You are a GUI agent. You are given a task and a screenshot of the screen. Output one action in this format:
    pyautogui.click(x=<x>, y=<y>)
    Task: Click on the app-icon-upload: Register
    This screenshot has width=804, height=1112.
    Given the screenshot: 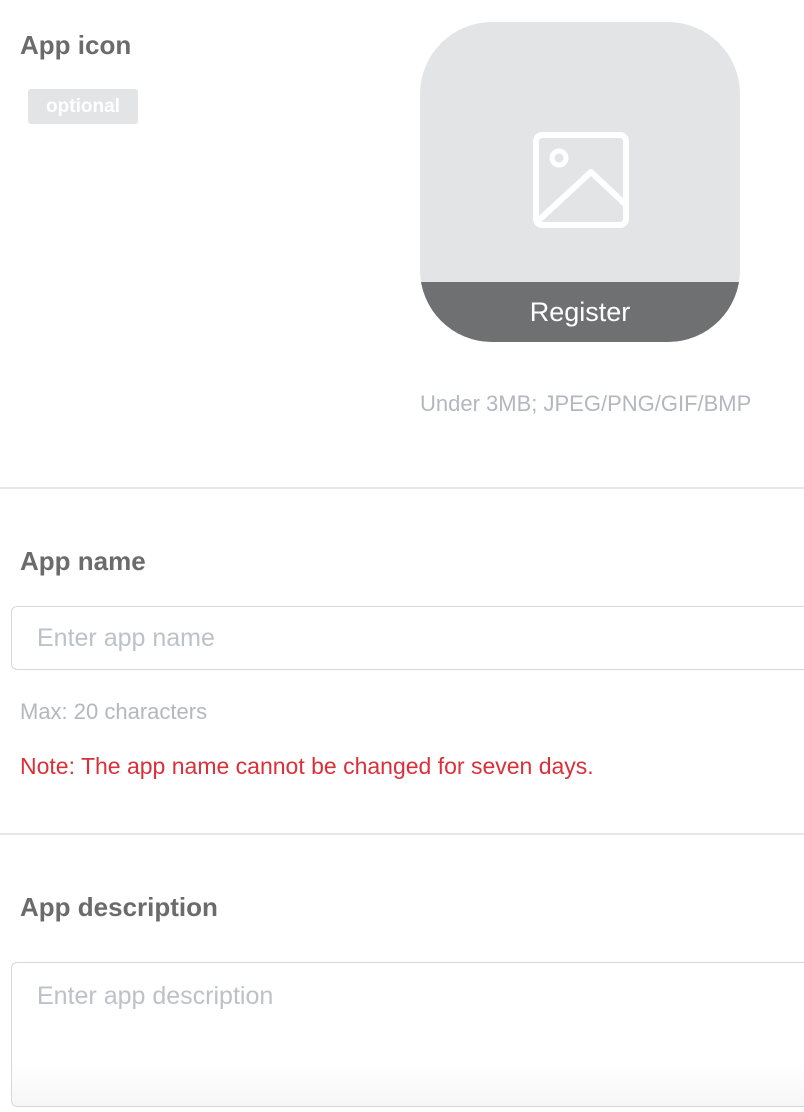 What is the action you would take?
    pyautogui.click(x=580, y=182)
    